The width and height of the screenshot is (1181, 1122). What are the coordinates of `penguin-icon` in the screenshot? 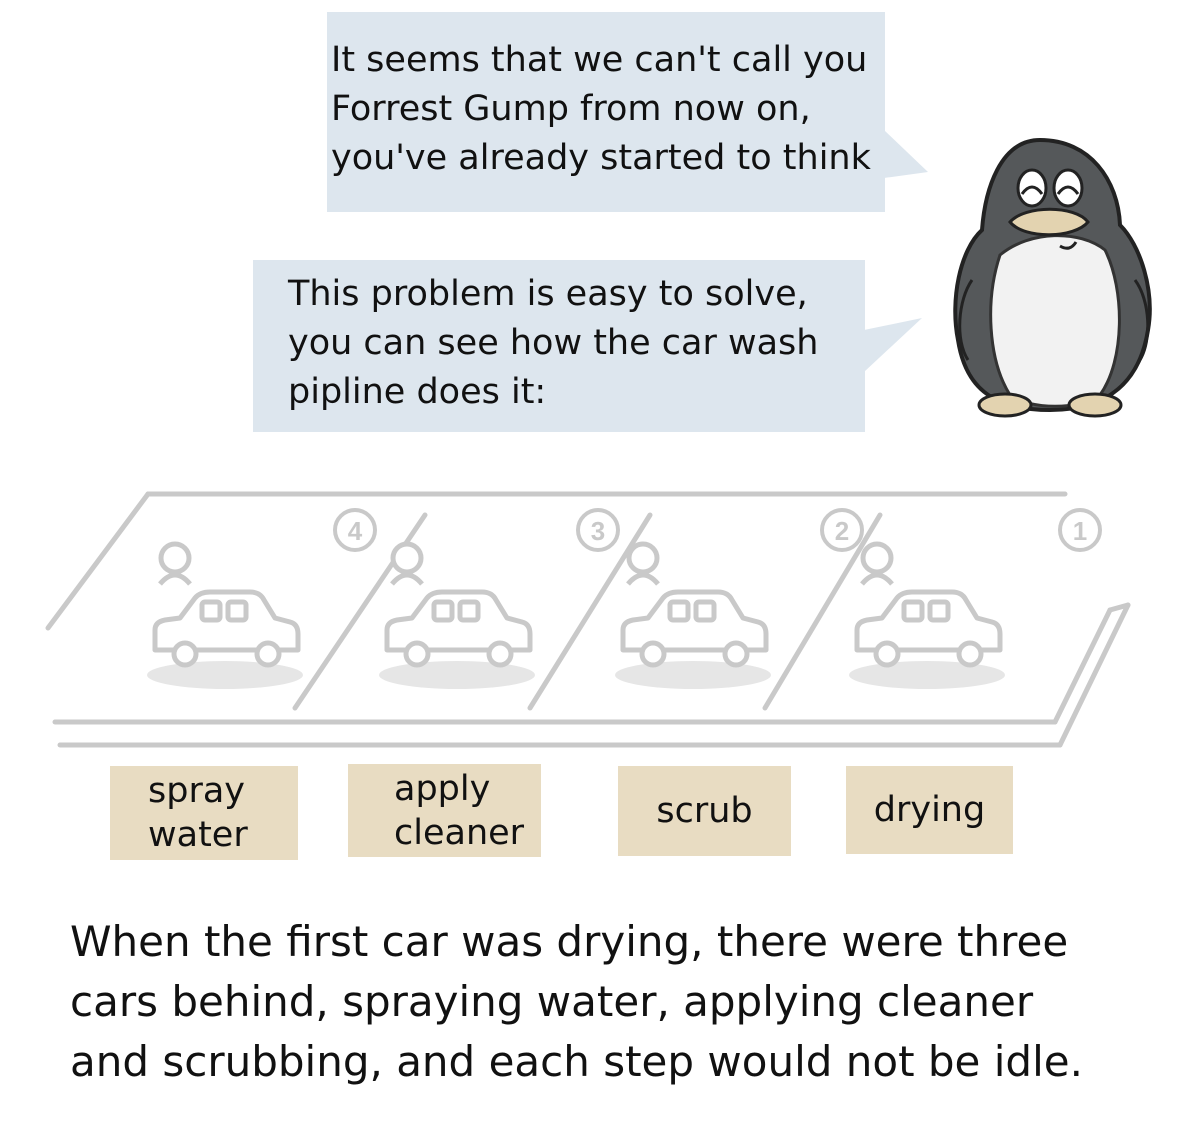 It's located at (1052, 277).